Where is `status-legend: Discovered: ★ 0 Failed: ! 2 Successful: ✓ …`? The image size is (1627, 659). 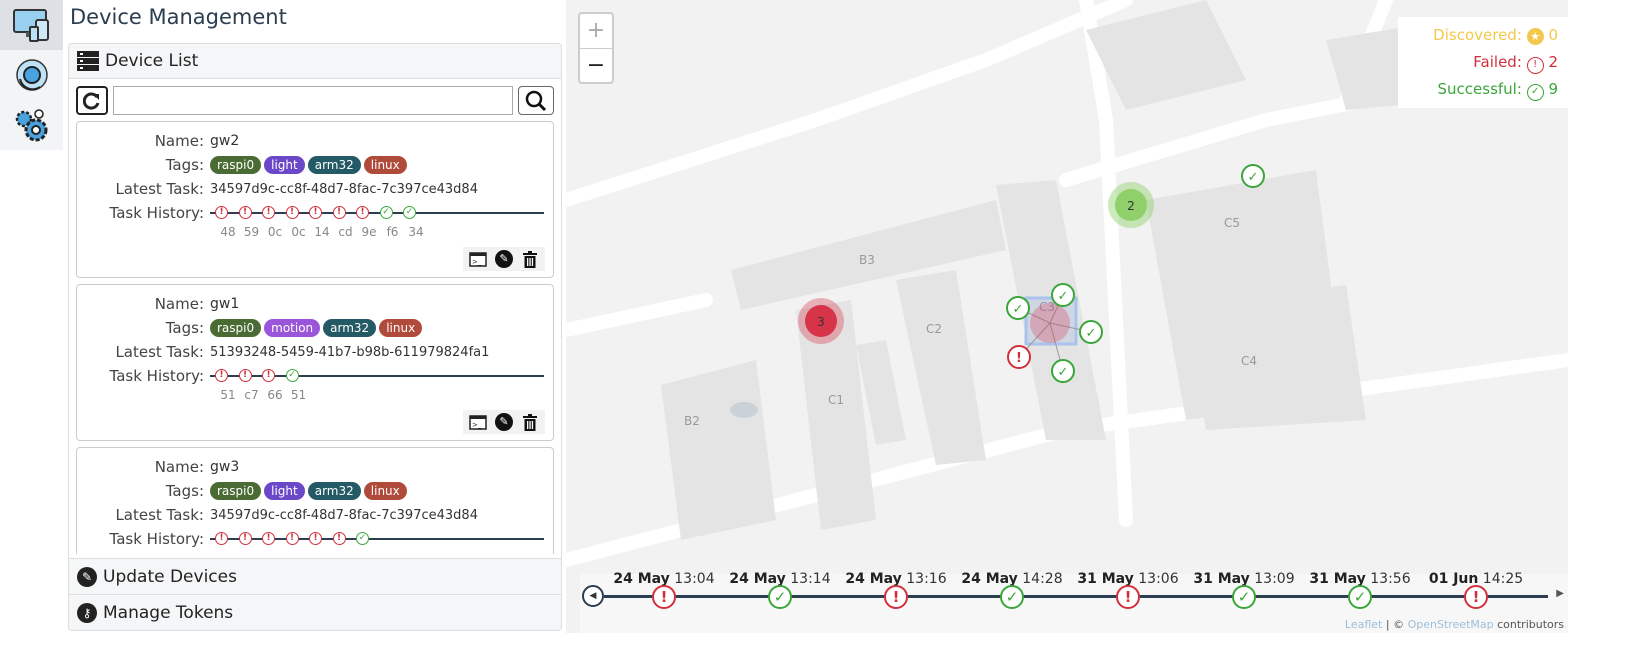 status-legend: Discovered: ★ 0 Failed: ! 2 Successful: ✓ … is located at coordinates (1483, 62).